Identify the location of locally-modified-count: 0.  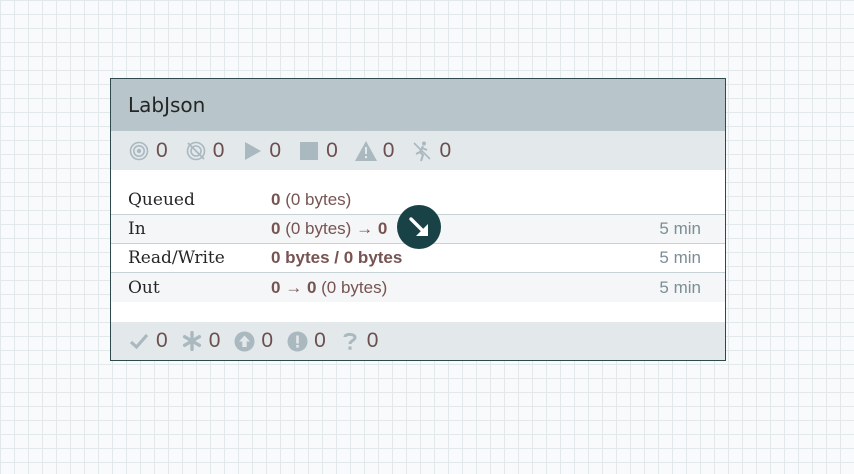
(200, 341).